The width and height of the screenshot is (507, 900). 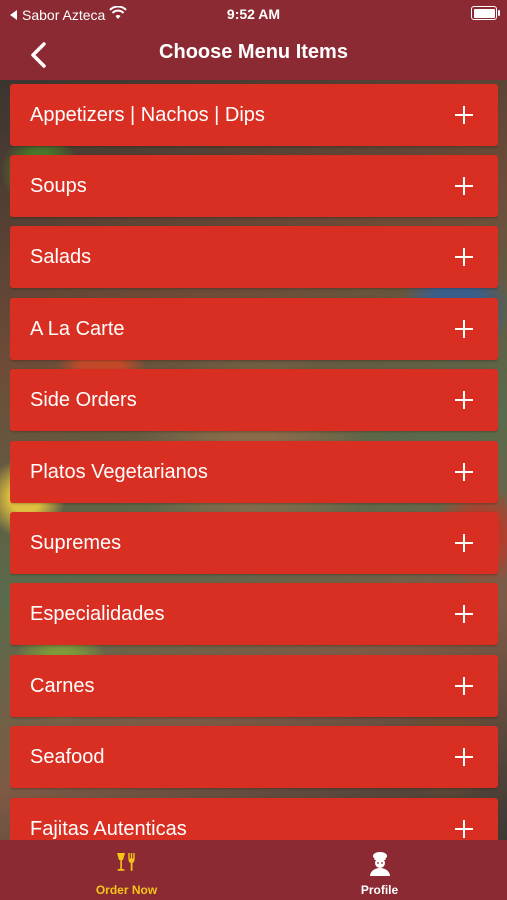 I want to click on navigation-bar: Choose Menu Items, so click(x=253, y=55).